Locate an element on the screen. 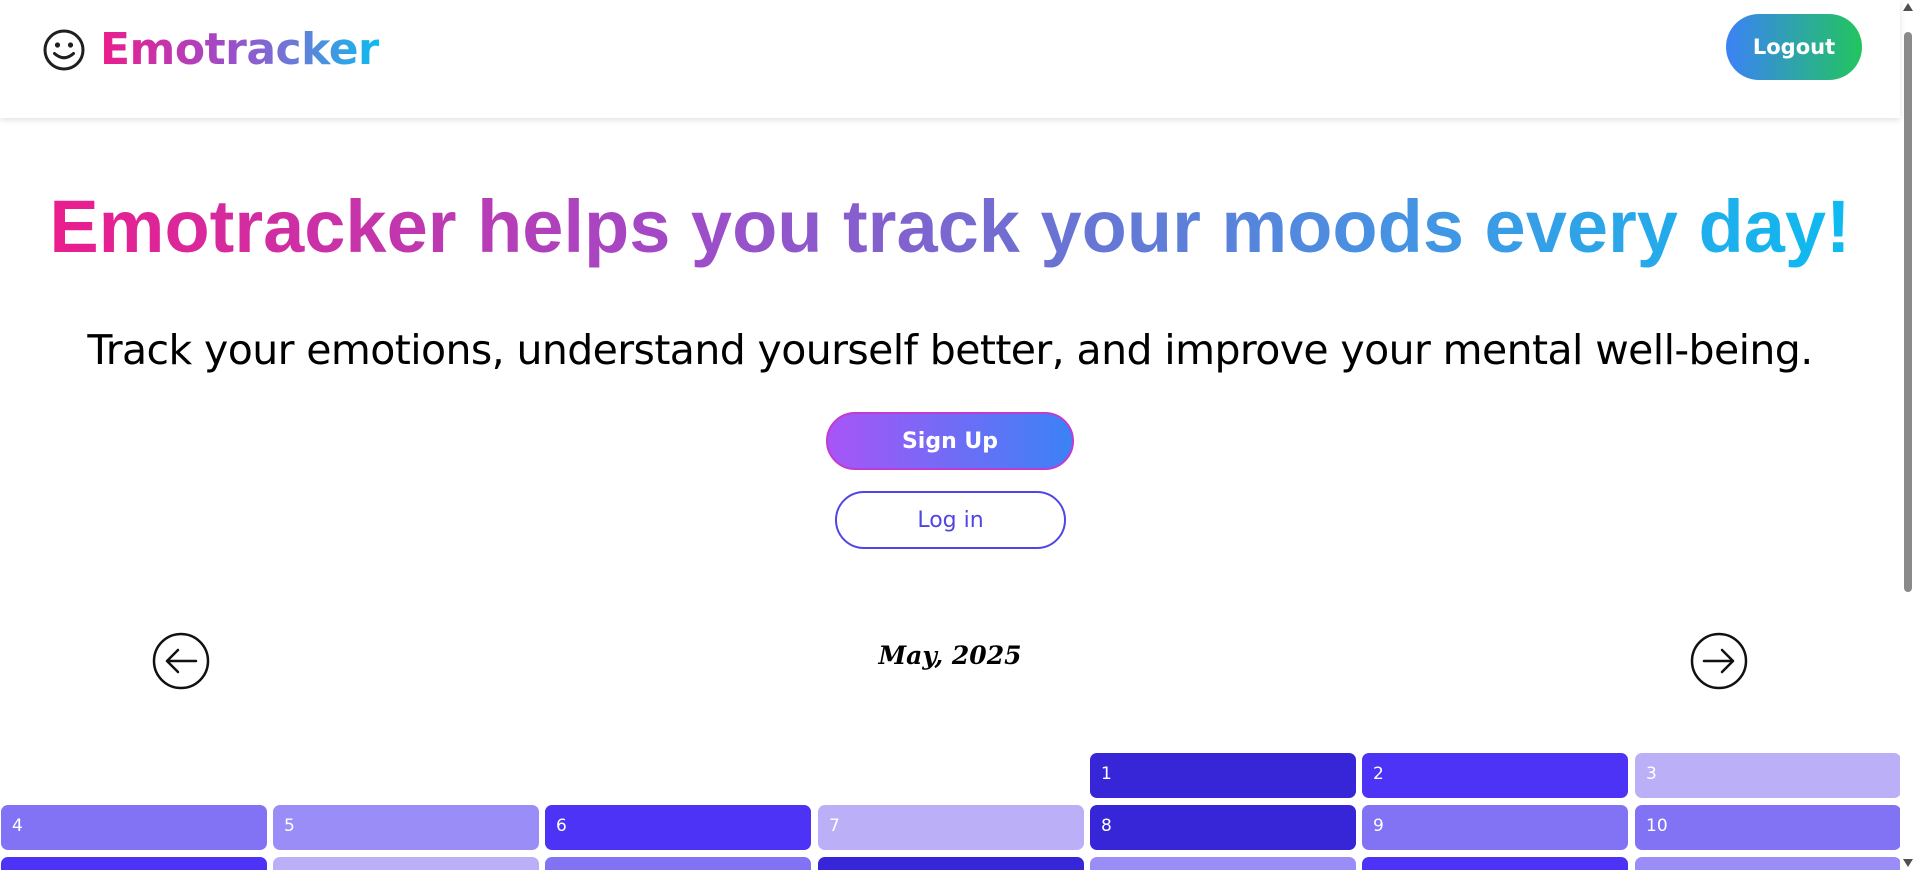  calendar-day-cell: 6 is located at coordinates (678, 827).